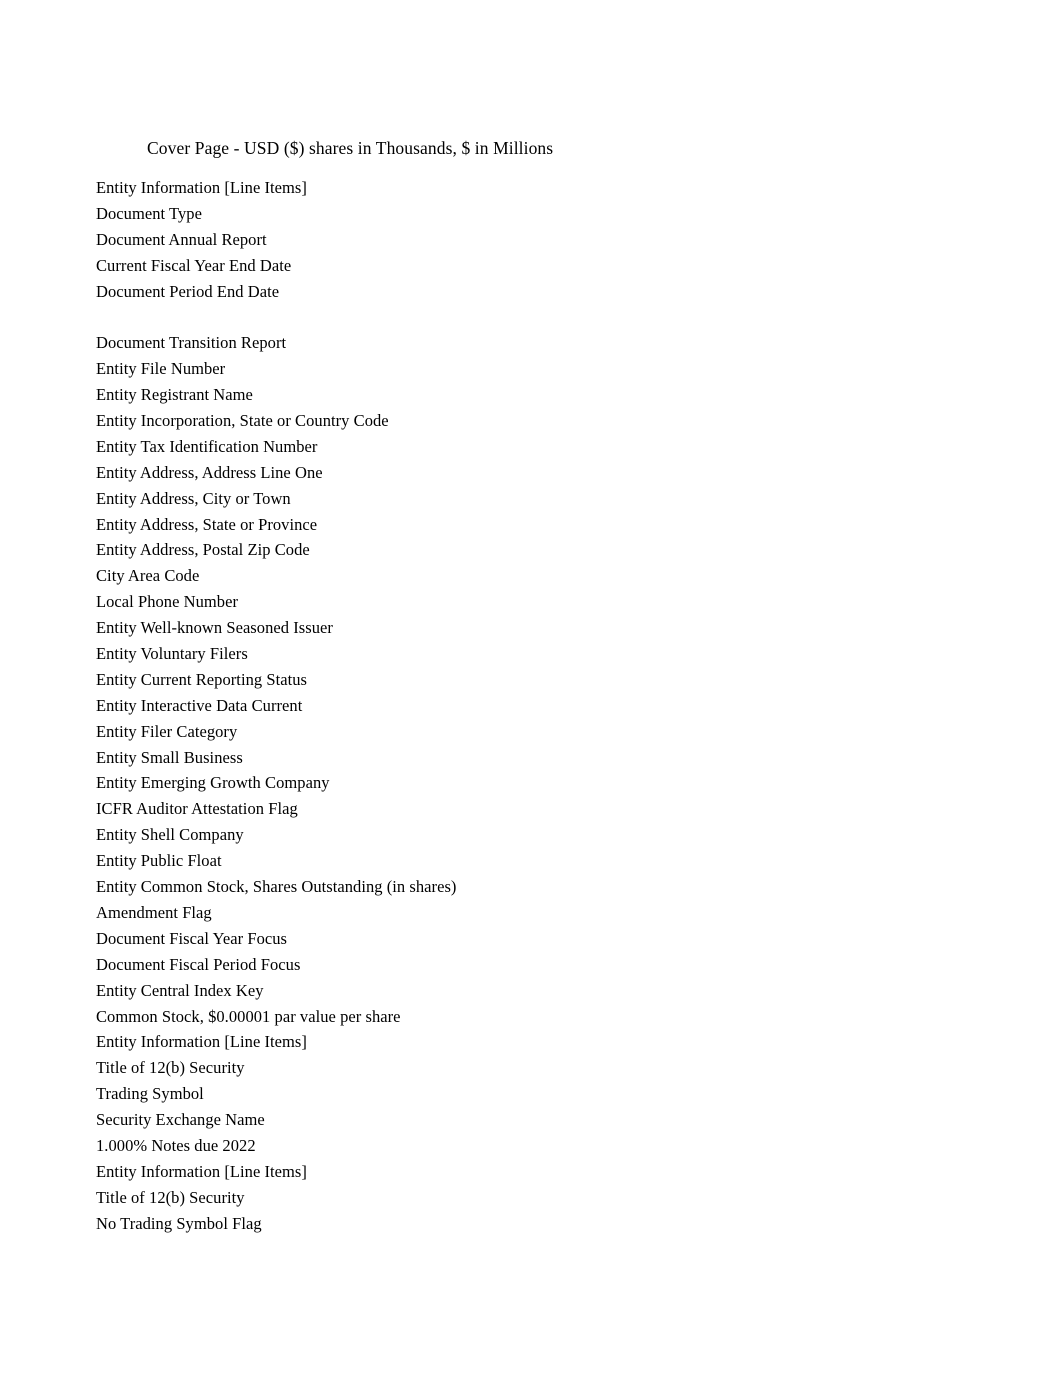 The image size is (1062, 1377). Describe the element at coordinates (207, 524) in the screenshot. I see `line-item-label: Entity Address, State or Province` at that location.